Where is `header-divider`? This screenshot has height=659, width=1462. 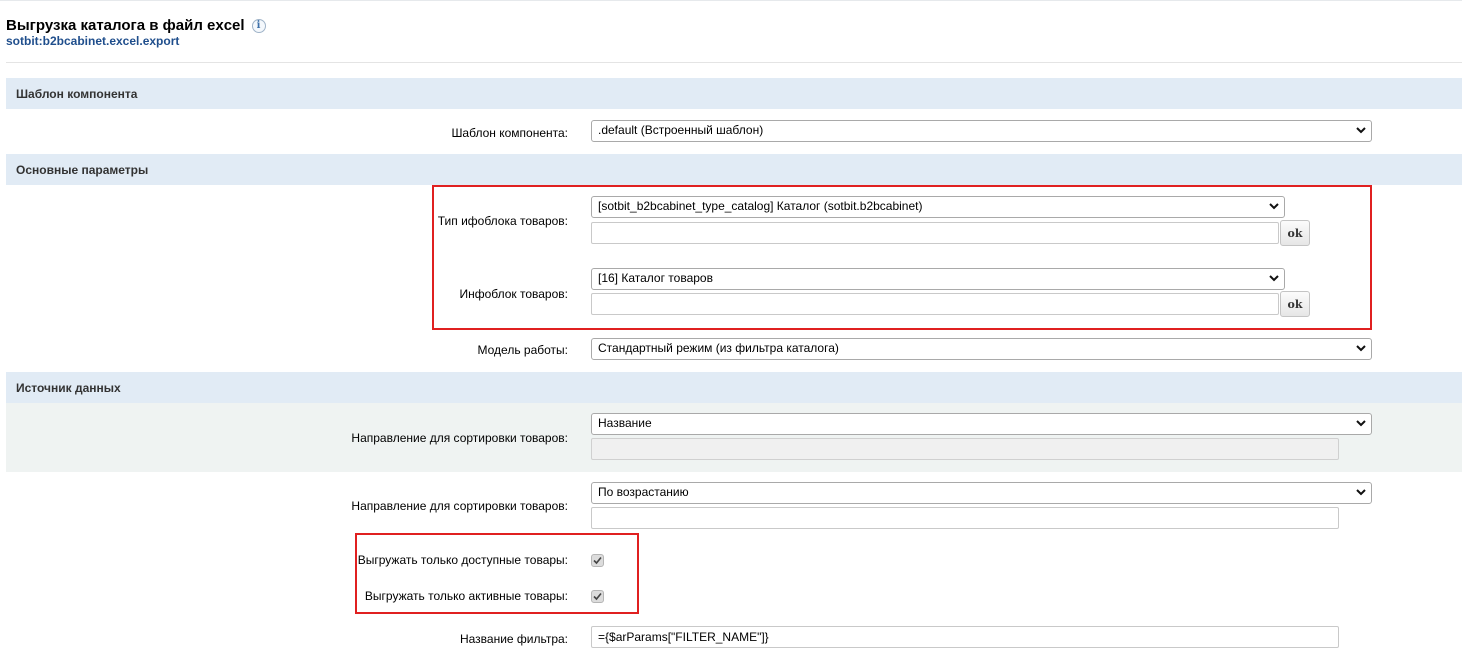 header-divider is located at coordinates (734, 62).